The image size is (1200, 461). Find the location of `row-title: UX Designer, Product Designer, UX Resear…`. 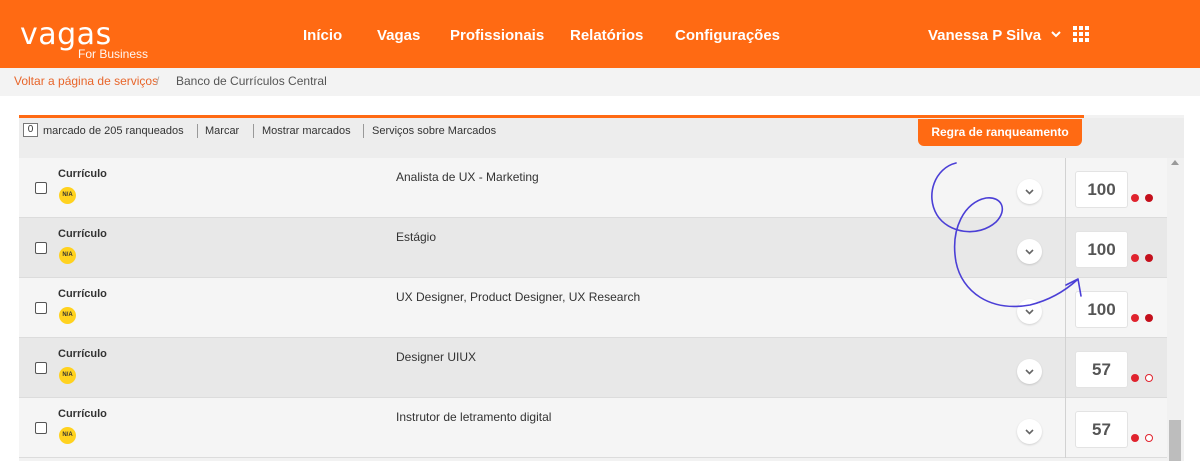

row-title: UX Designer, Product Designer, UX Resear… is located at coordinates (518, 297).